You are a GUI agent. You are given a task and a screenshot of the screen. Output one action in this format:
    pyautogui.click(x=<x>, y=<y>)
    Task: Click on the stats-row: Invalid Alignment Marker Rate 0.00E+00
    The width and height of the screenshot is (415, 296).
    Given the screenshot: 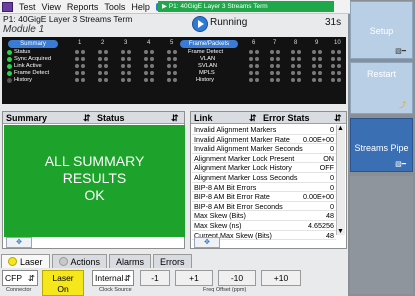 What is the action you would take?
    pyautogui.click(x=264, y=140)
    